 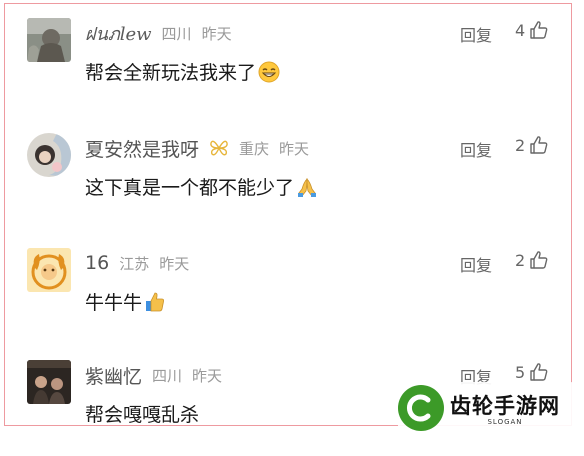 I want to click on comment-text: 帮会全新玩法我来了, so click(x=171, y=73).